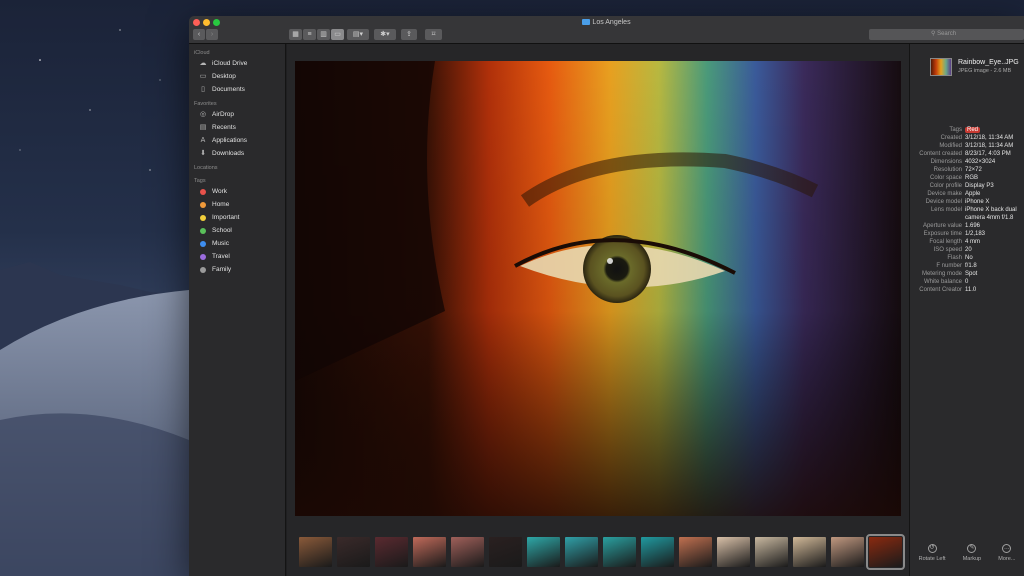 The height and width of the screenshot is (576, 1024). What do you see at coordinates (237, 256) in the screenshot?
I see `sidebar-tag-travel: Travel` at bounding box center [237, 256].